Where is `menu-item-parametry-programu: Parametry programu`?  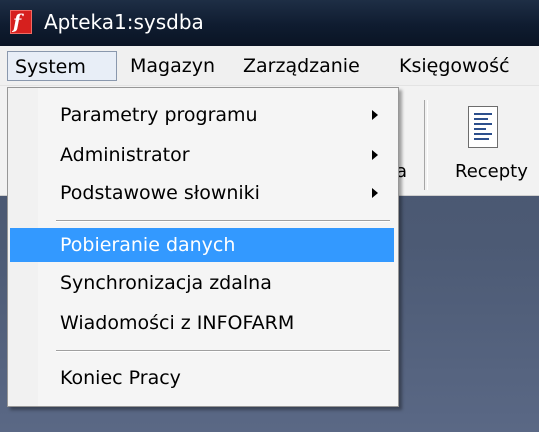 menu-item-parametry-programu: Parametry programu is located at coordinates (202, 115).